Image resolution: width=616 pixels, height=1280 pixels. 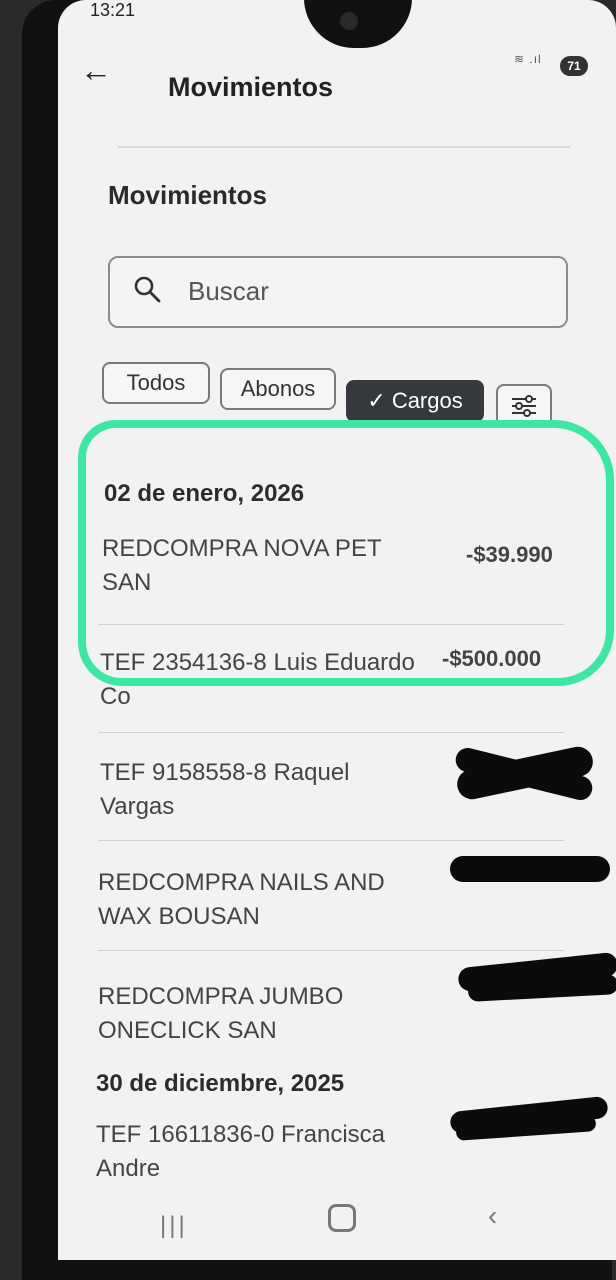 I want to click on section-title: Movimientos, so click(x=187, y=195).